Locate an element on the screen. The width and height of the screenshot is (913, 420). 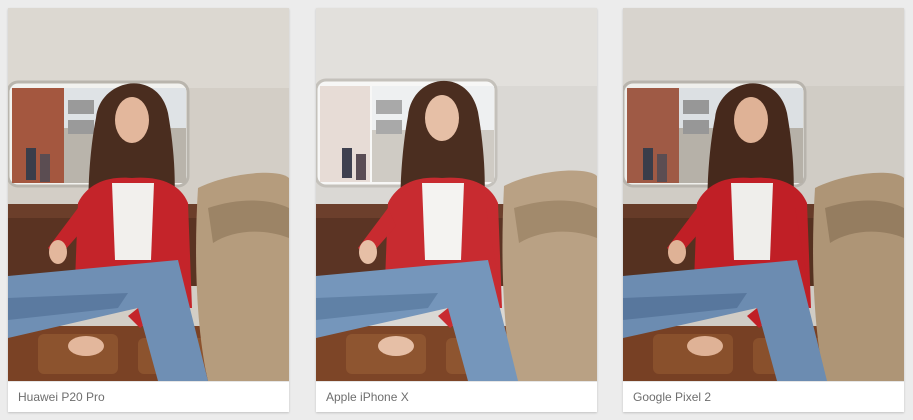
photo-caption: Apple iPhone X is located at coordinates (456, 396).